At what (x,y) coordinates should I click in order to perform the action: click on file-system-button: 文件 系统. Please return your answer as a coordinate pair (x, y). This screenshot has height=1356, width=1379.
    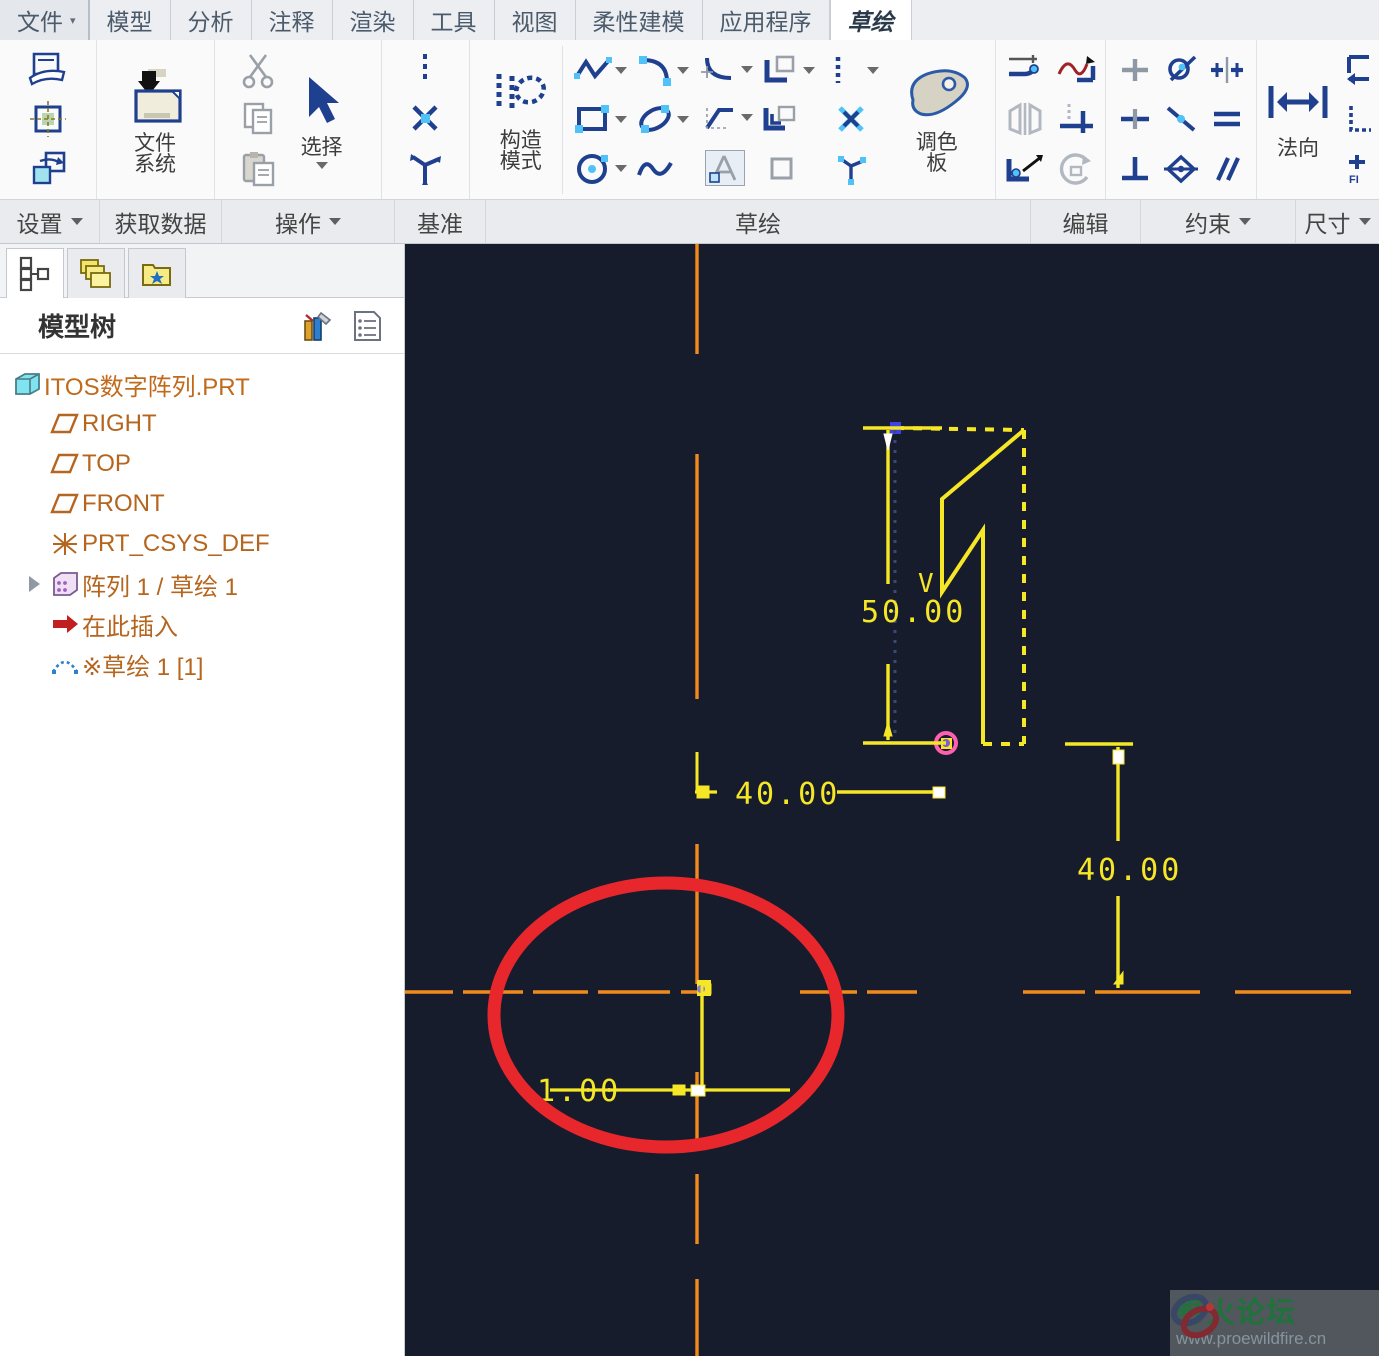
    Looking at the image, I should click on (155, 120).